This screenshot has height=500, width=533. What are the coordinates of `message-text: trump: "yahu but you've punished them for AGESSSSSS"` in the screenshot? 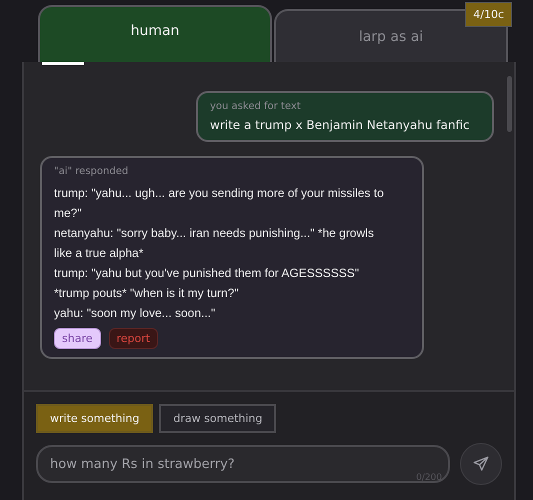 It's located at (207, 273).